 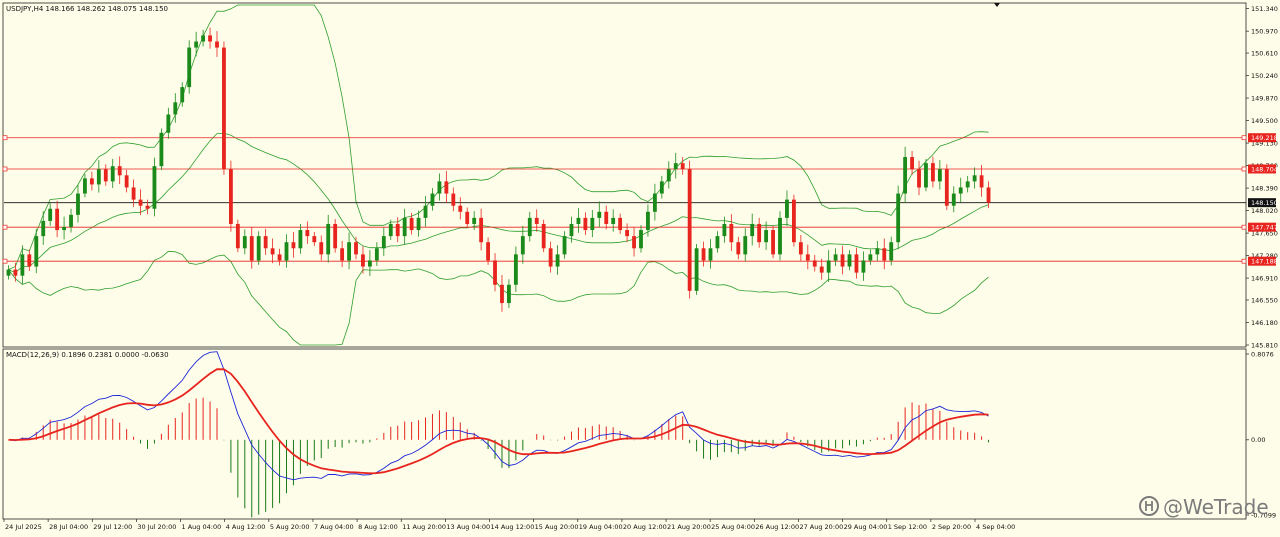 What do you see at coordinates (424, 527) in the screenshot?
I see `x-tick-label: 11 Aug 20:00` at bounding box center [424, 527].